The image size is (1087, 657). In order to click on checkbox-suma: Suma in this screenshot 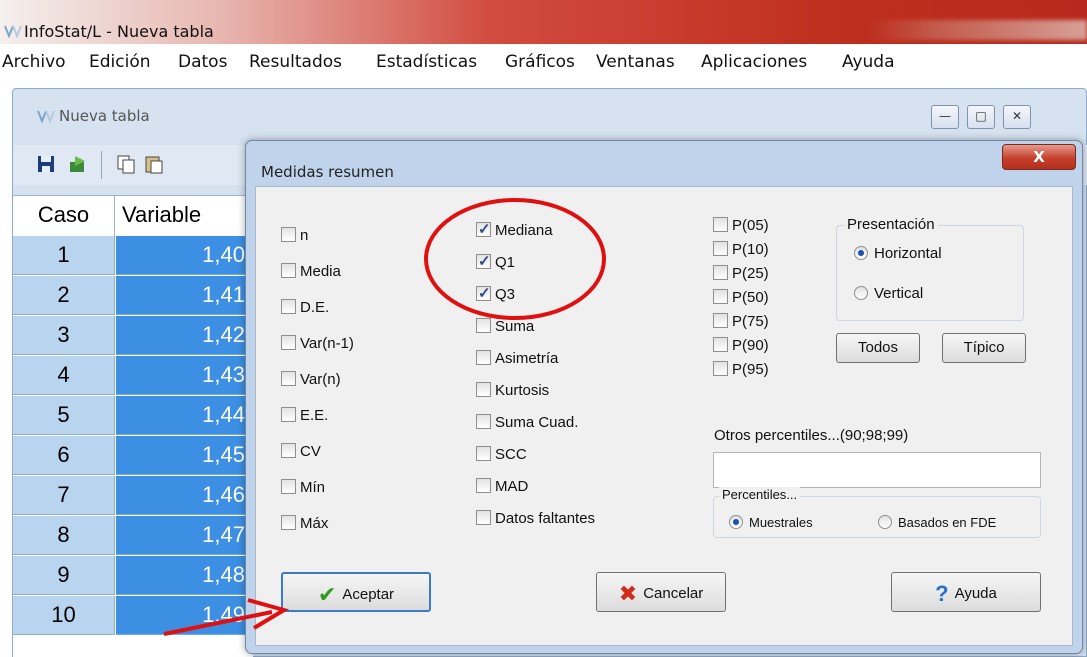, I will do `click(505, 326)`.